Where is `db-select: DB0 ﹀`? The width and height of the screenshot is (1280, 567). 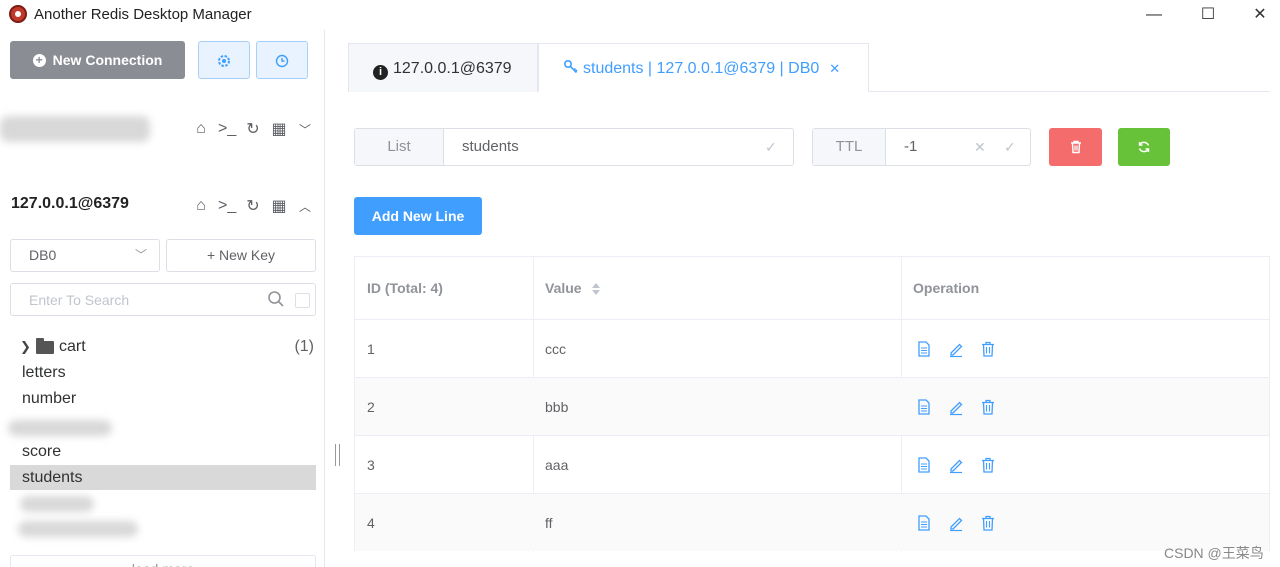 db-select: DB0 ﹀ is located at coordinates (85, 255).